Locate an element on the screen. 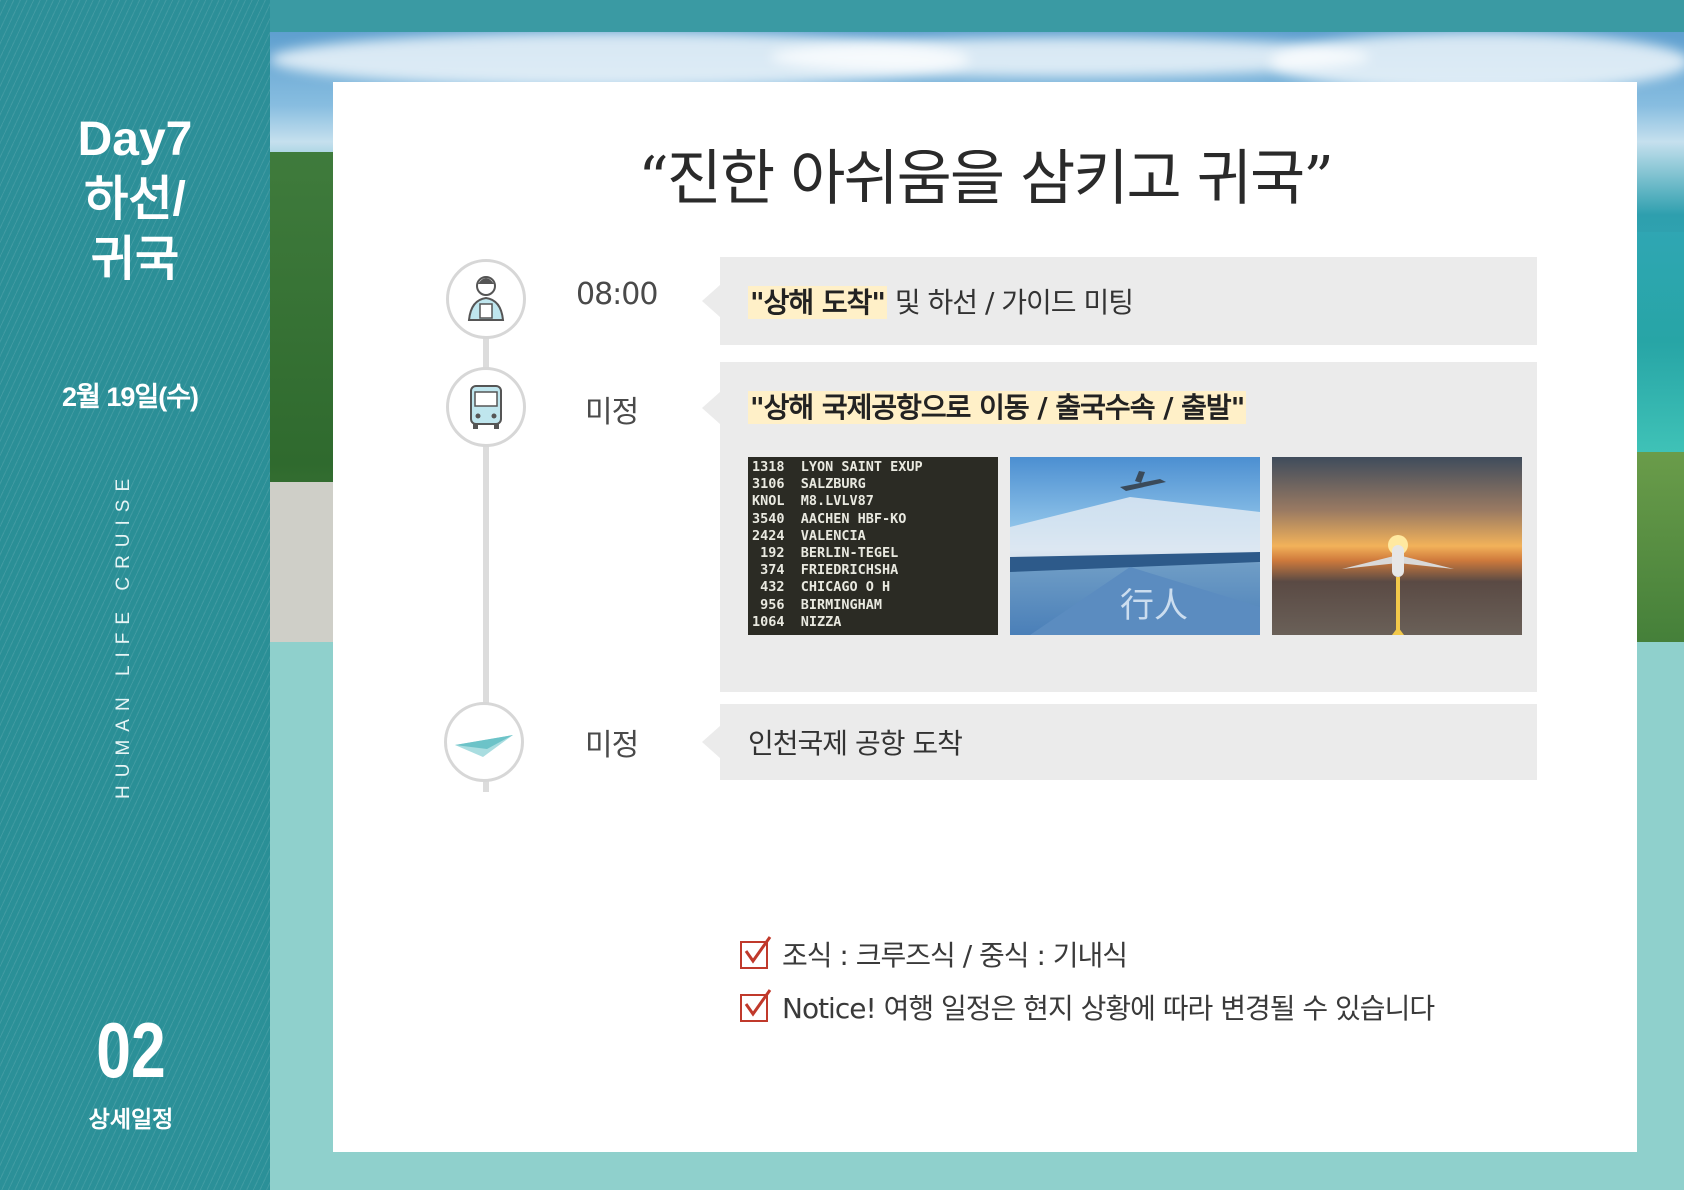  day-number: Day7 is located at coordinates (135, 139).